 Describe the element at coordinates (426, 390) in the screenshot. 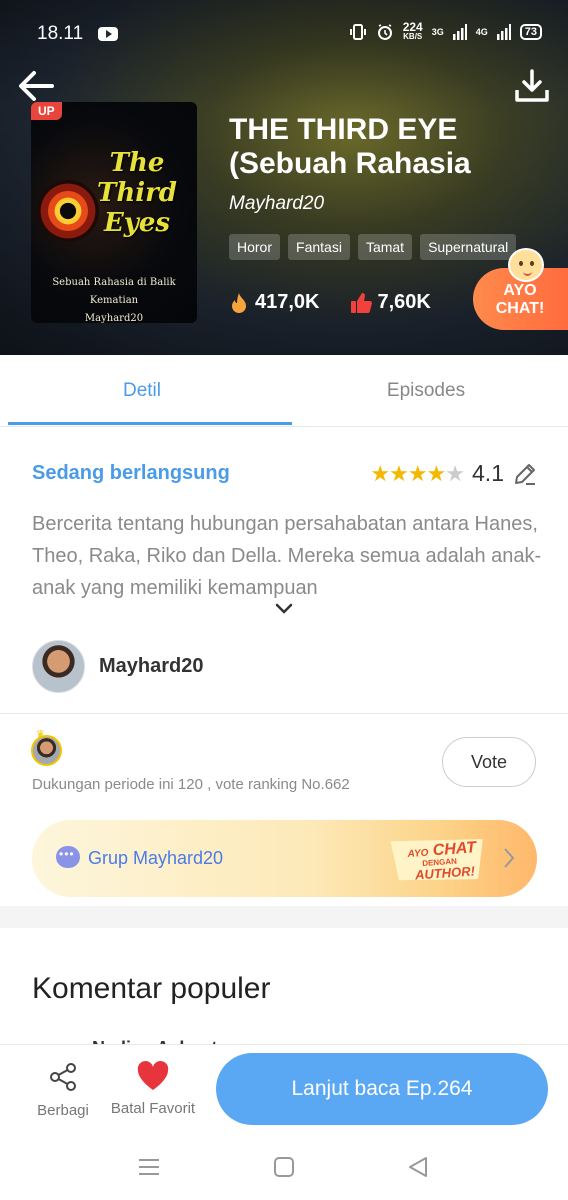

I see `tab-episodes: Episodes` at that location.